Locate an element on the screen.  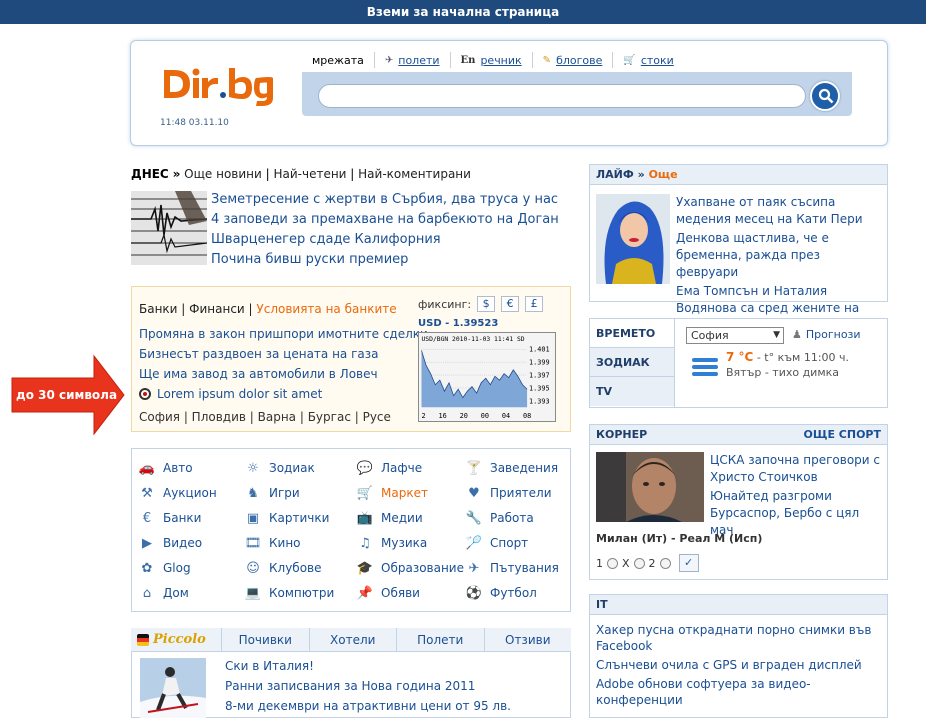
news-most-read-link: Най-четени is located at coordinates (309, 174).